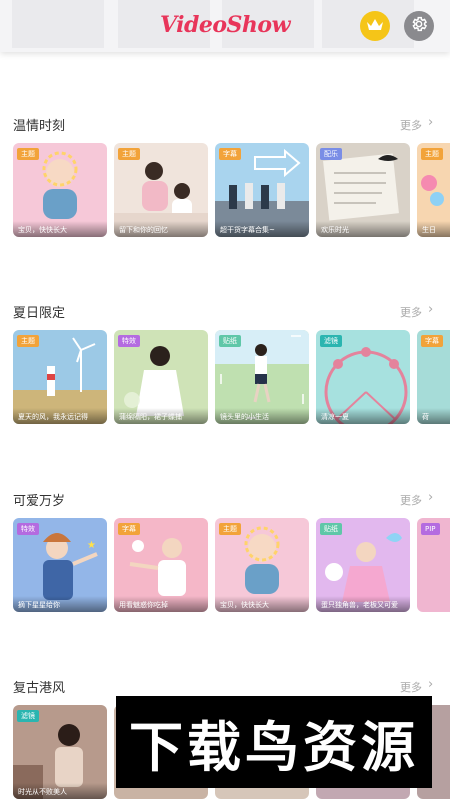  Describe the element at coordinates (39, 688) in the screenshot. I see `section-title: 复古港风` at that location.